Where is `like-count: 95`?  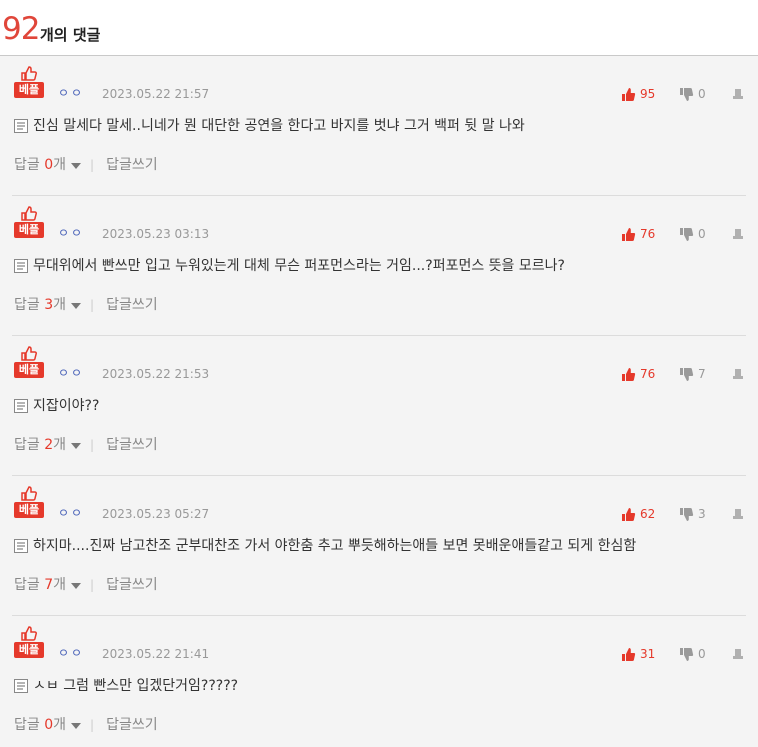
like-count: 95 is located at coordinates (648, 94).